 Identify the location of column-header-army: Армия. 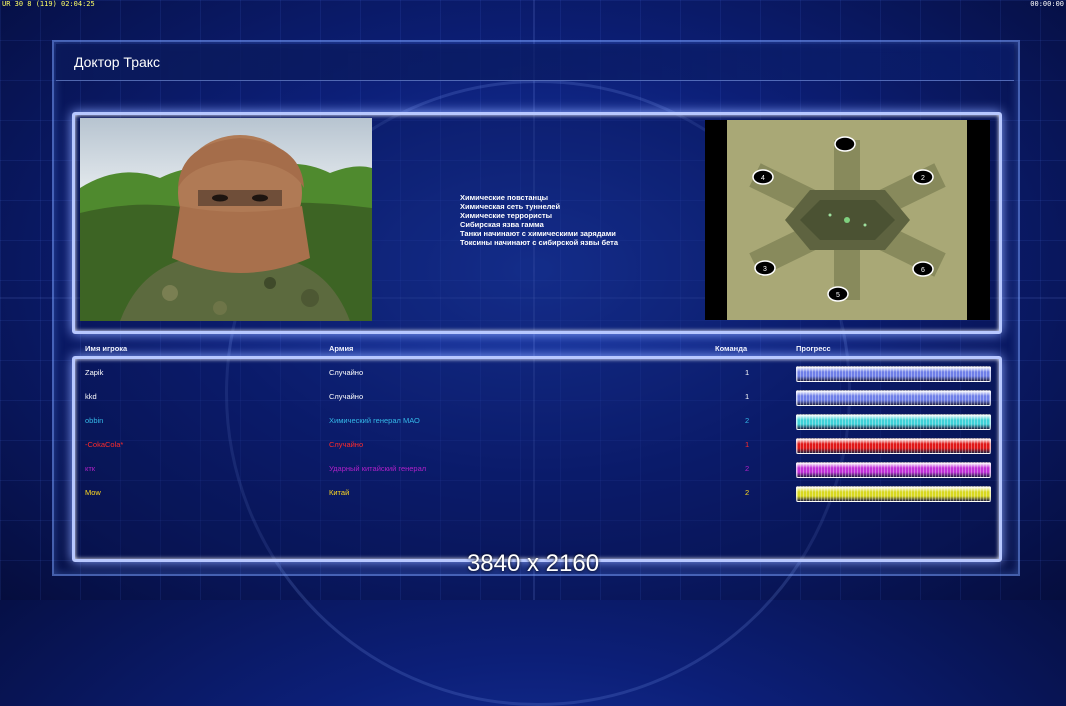
(341, 348).